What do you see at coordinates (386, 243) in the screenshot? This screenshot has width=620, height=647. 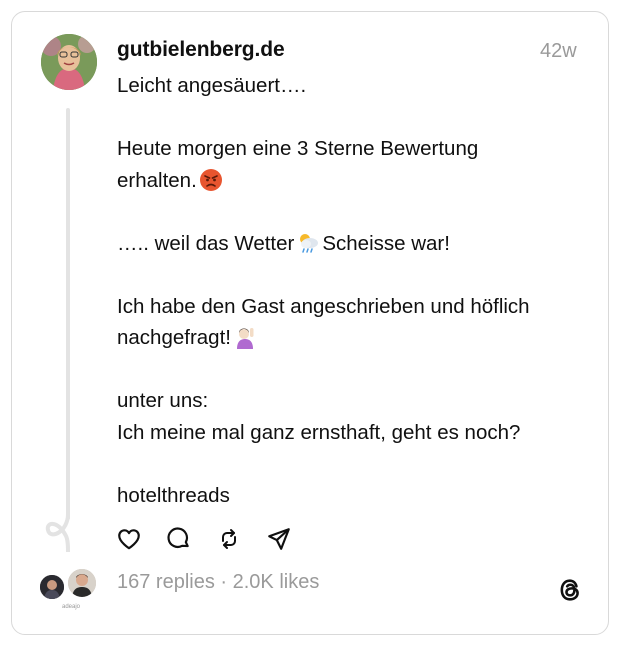 I see `post-text: Scheisse war!` at bounding box center [386, 243].